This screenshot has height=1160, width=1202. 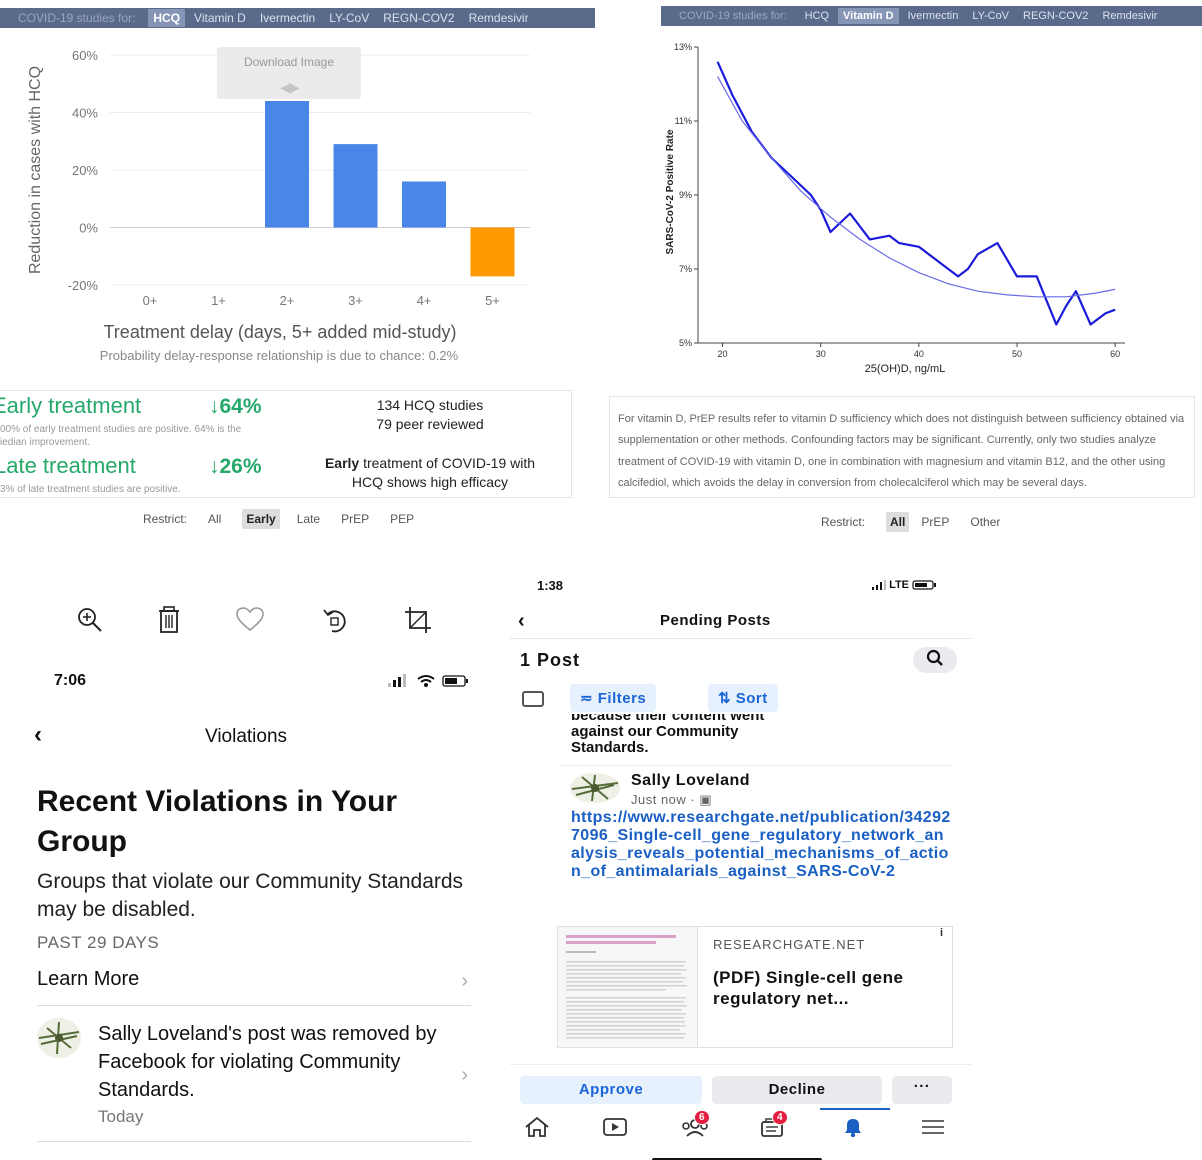 What do you see at coordinates (789, 944) in the screenshot?
I see `preview-site: RESEARCHGATE.NET` at bounding box center [789, 944].